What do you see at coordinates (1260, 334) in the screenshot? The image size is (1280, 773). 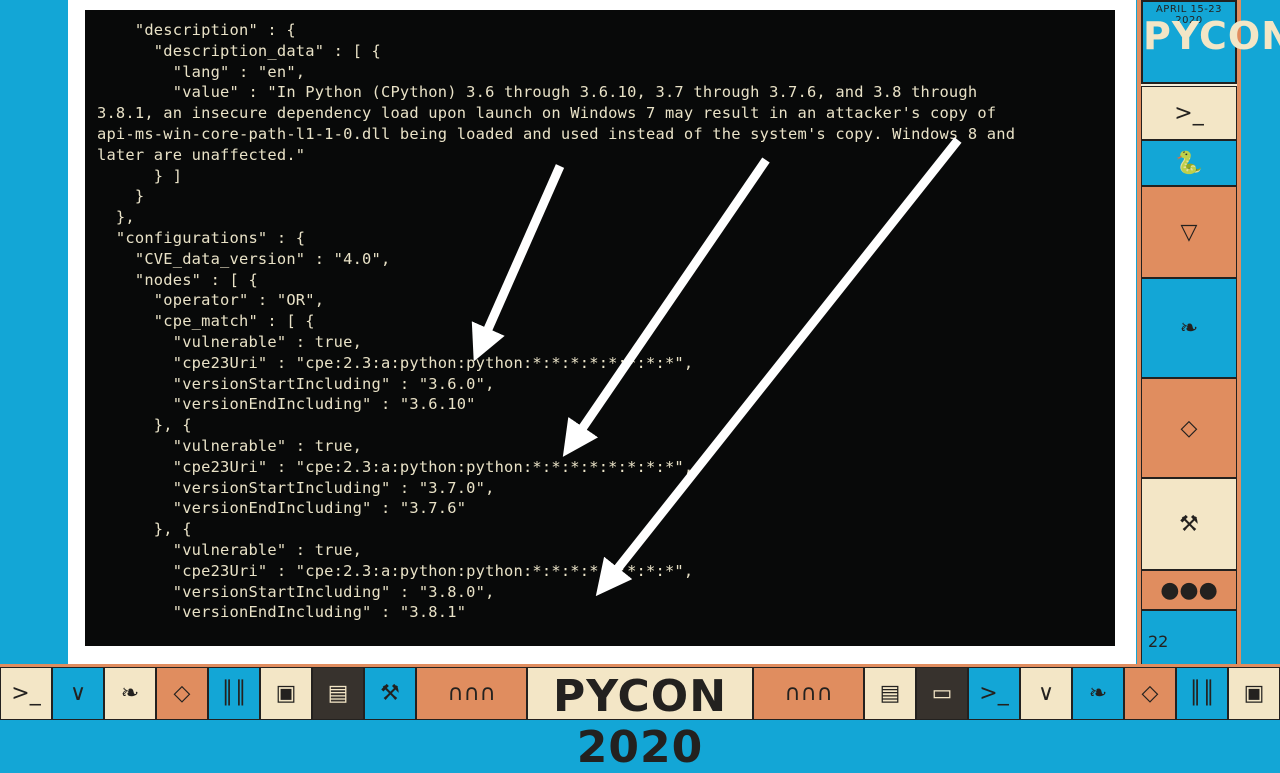 I see `right-edge-strip` at bounding box center [1260, 334].